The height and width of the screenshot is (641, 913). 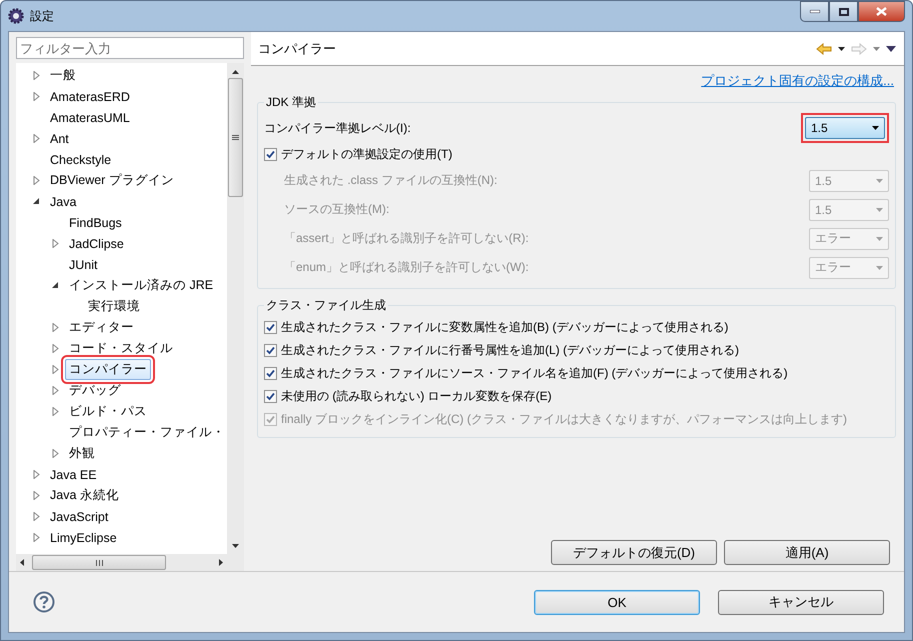 I want to click on tree-item: JadClipse, so click(x=96, y=243).